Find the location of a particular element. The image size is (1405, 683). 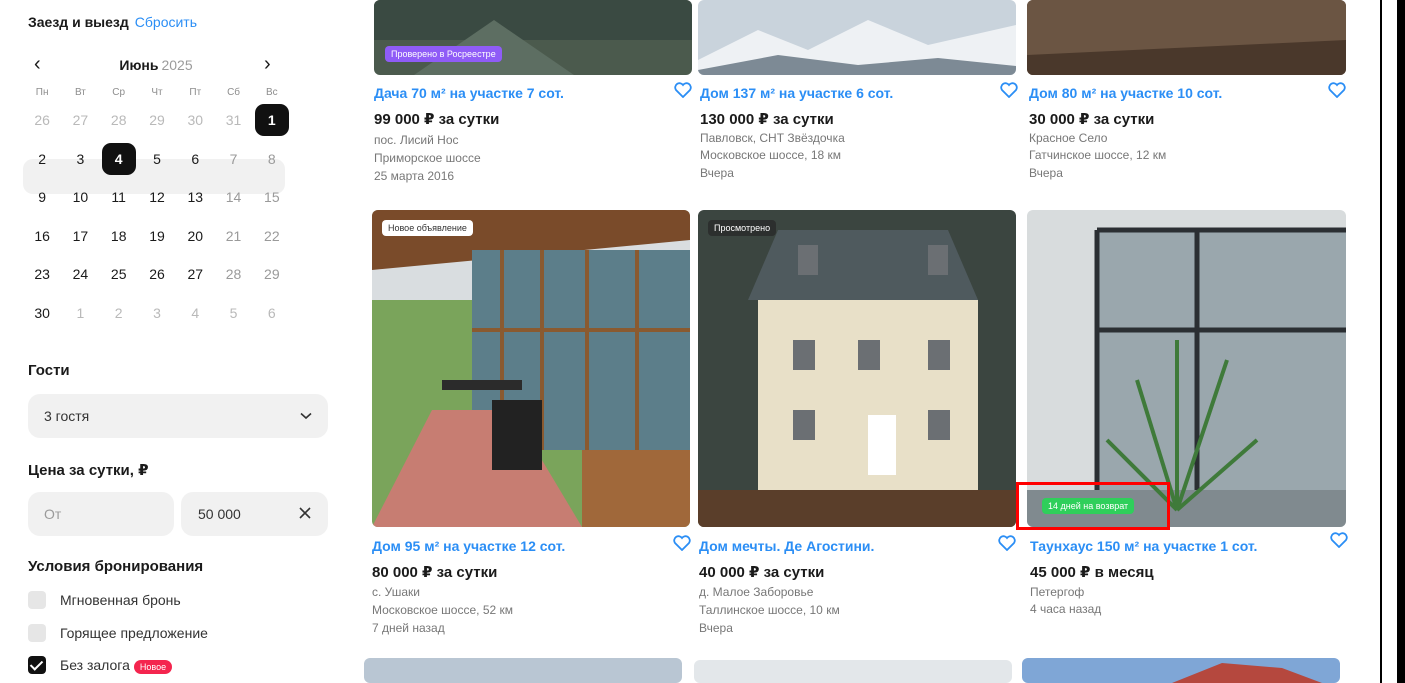

listing-title: Дом мечты. Де Агостини. is located at coordinates (786, 546).